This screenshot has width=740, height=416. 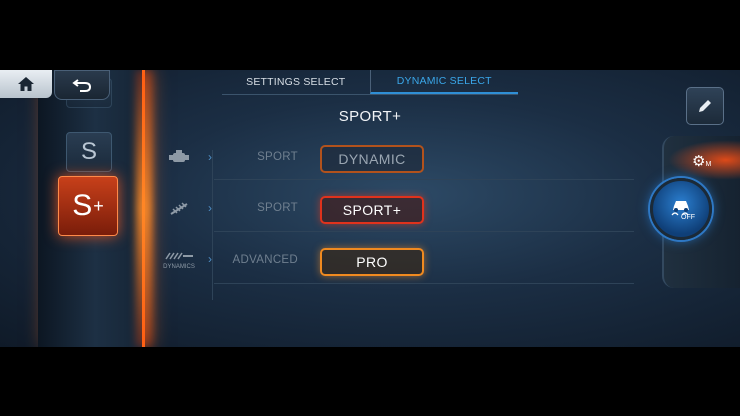 What do you see at coordinates (179, 210) in the screenshot?
I see `suspension-icon` at bounding box center [179, 210].